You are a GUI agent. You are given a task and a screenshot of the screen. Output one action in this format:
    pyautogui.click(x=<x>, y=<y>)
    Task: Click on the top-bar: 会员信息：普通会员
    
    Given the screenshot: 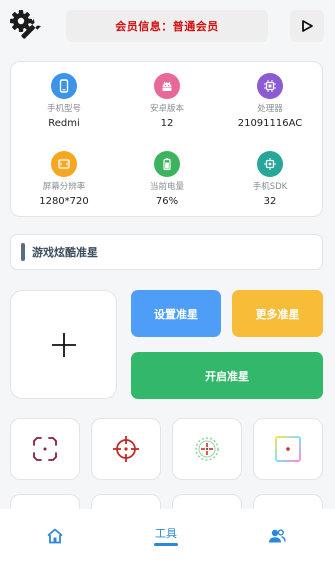 What is the action you would take?
    pyautogui.click(x=167, y=26)
    